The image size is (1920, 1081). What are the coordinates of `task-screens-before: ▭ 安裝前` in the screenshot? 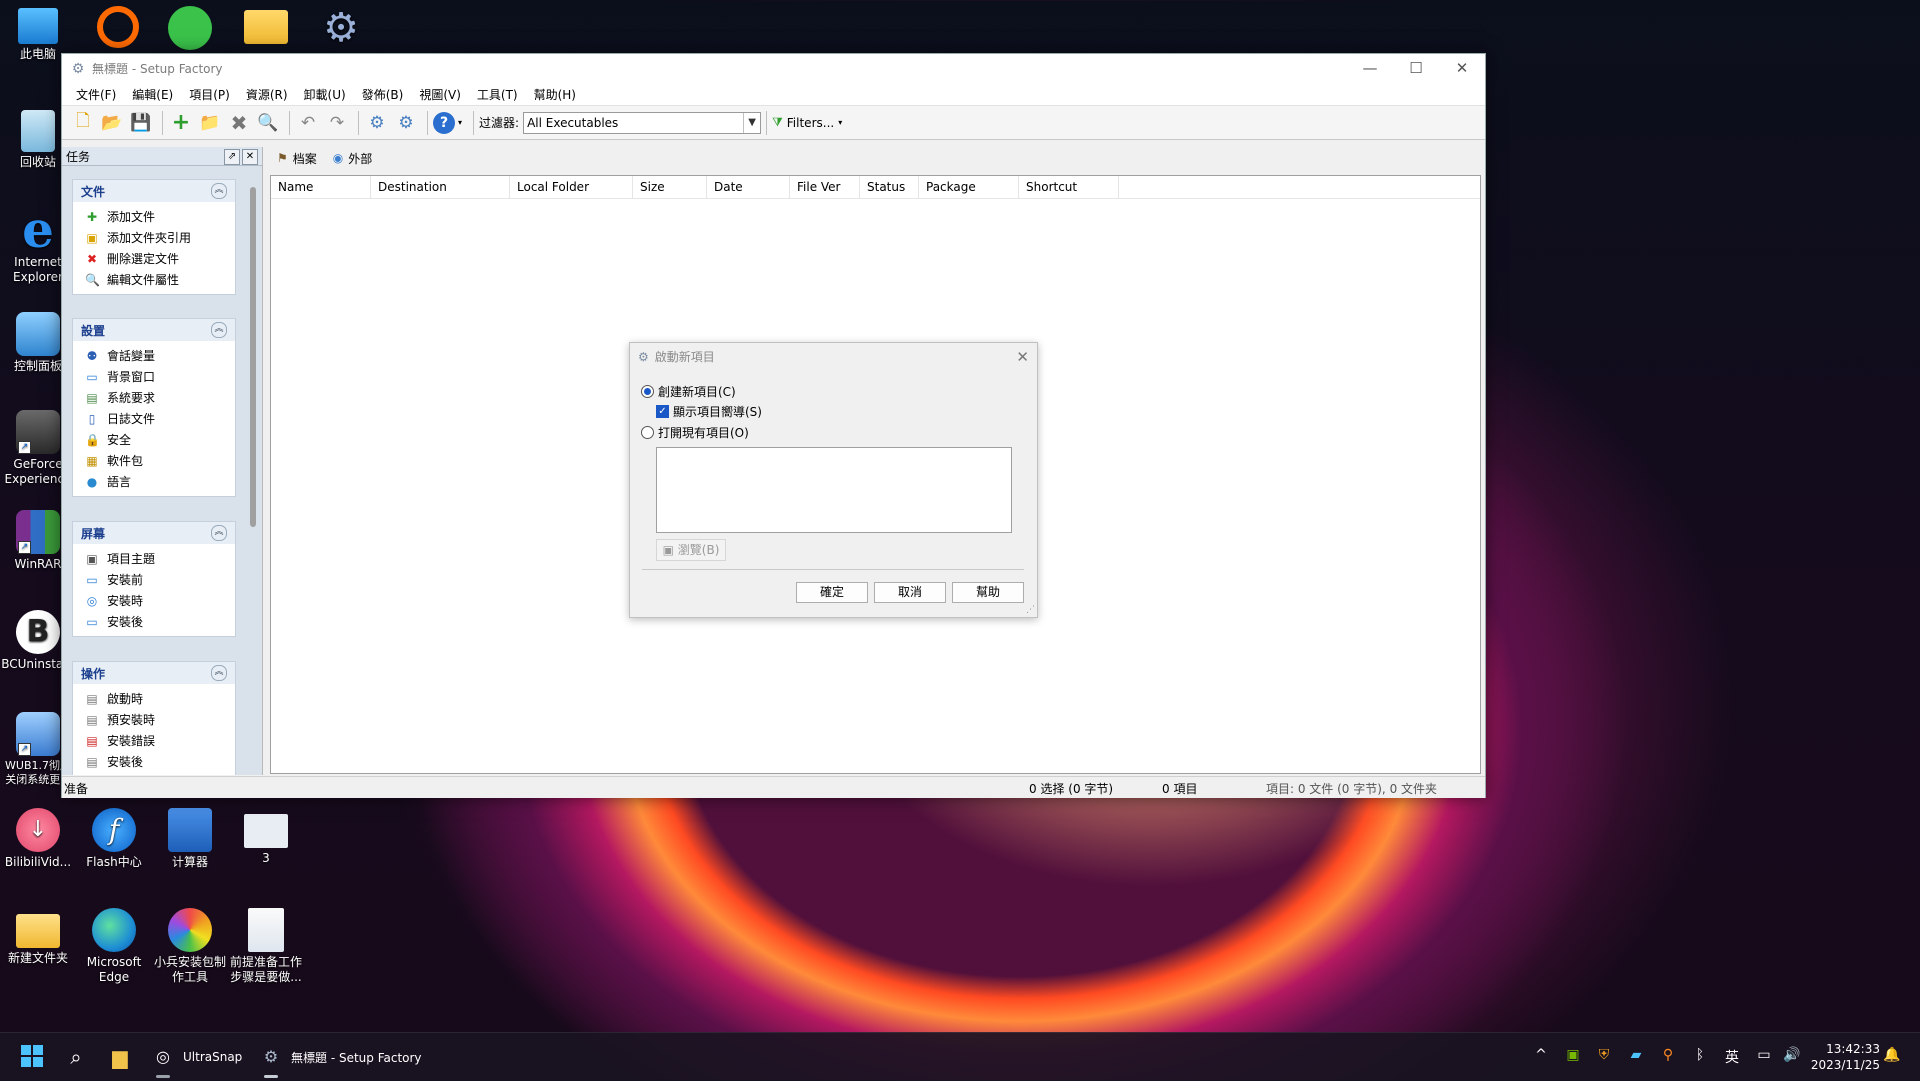 It's located at (154, 579).